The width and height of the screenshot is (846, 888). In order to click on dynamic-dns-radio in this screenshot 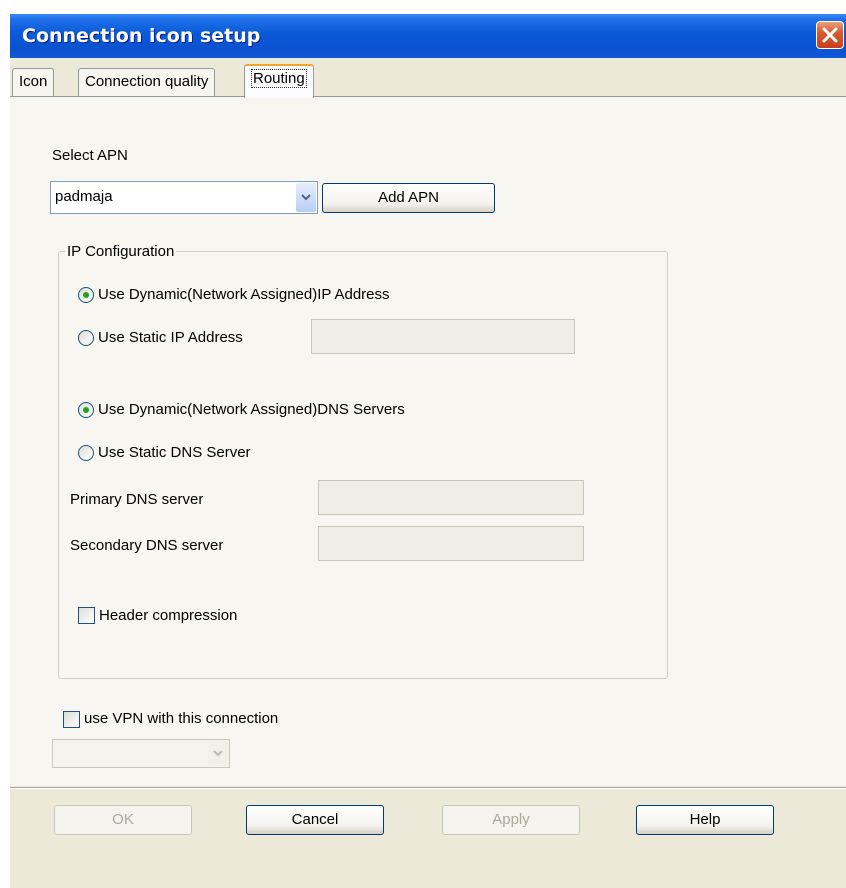, I will do `click(86, 410)`.